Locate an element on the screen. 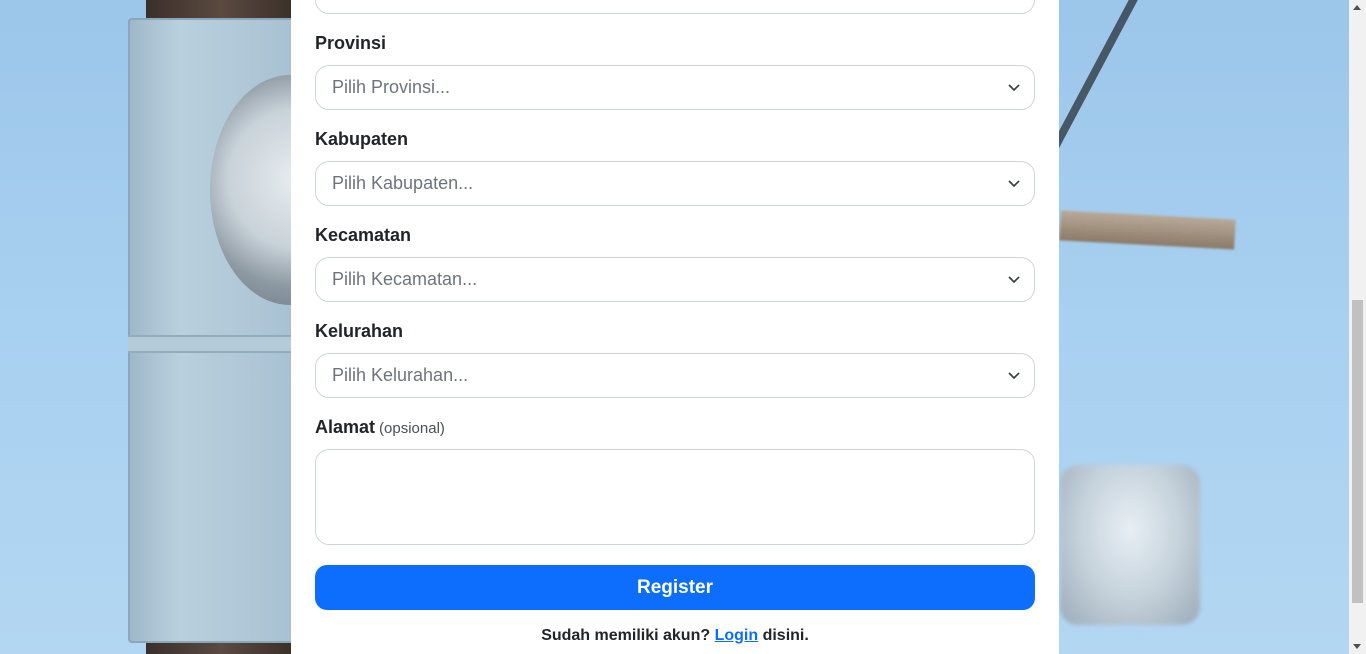 Image resolution: width=1366 pixels, height=654 pixels. login-prompt-suffix: disini. is located at coordinates (785, 635).